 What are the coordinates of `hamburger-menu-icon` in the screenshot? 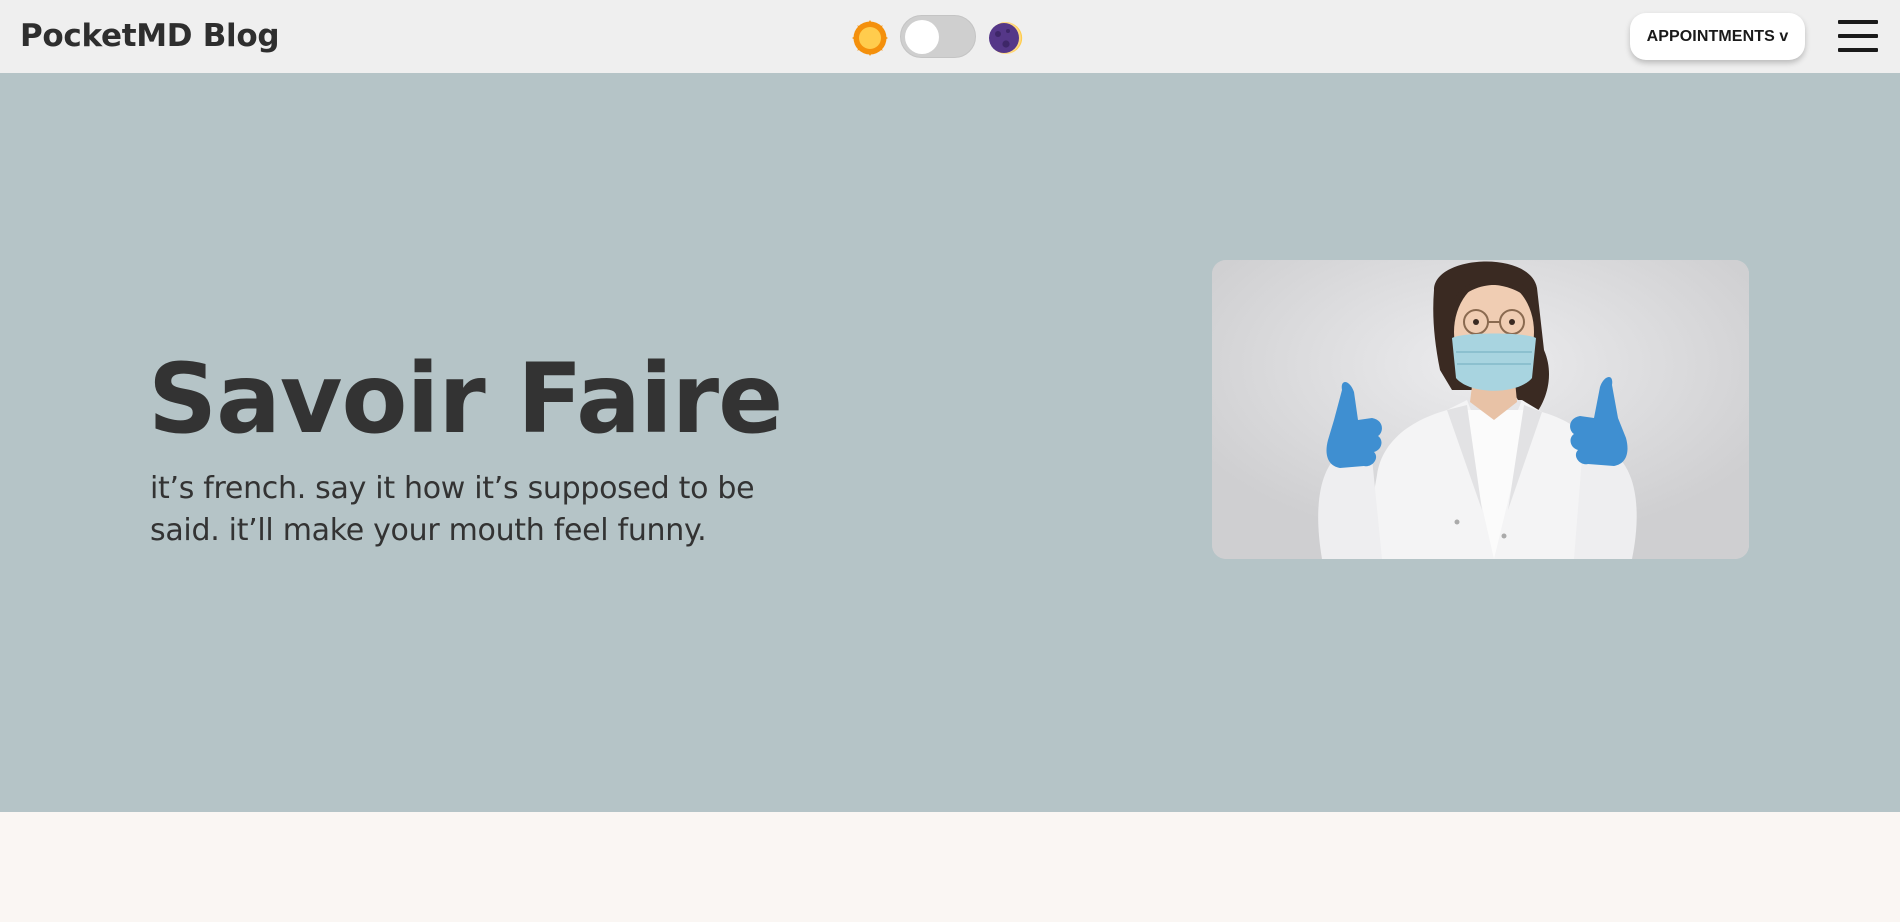 It's located at (1858, 36).